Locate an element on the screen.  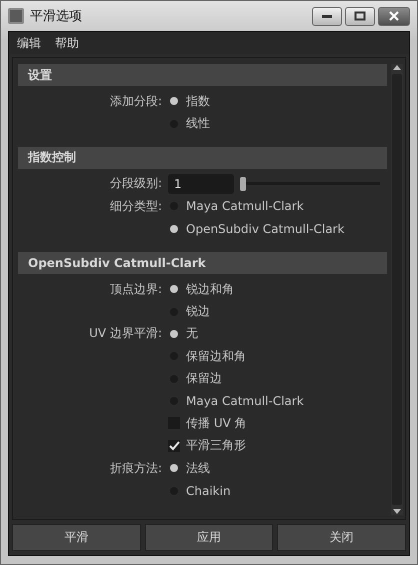
radio-option: 法线 is located at coordinates (189, 468).